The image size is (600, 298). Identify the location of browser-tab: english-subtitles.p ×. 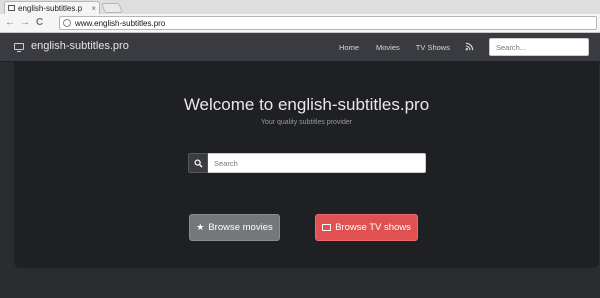
(52, 7).